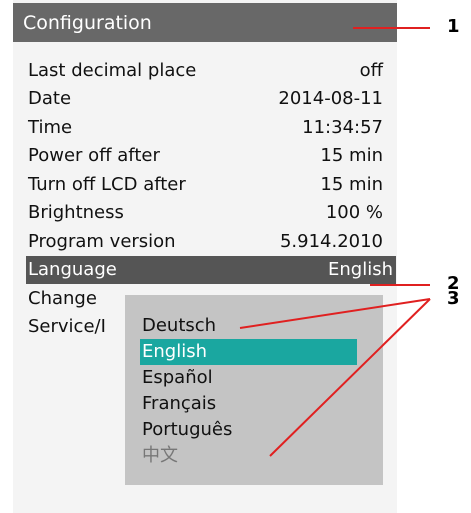 This screenshot has width=471, height=513. I want to click on setting-label: Language, so click(72, 270).